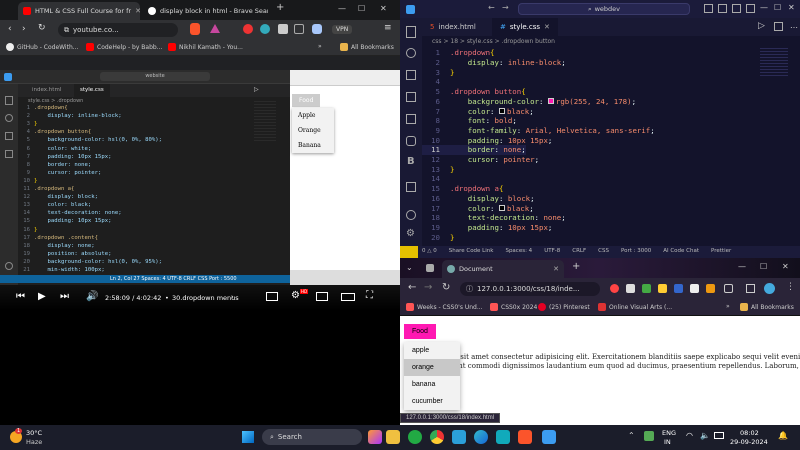  What do you see at coordinates (312, 437) in the screenshot?
I see `taskbar-search: ⌕ Search` at bounding box center [312, 437].